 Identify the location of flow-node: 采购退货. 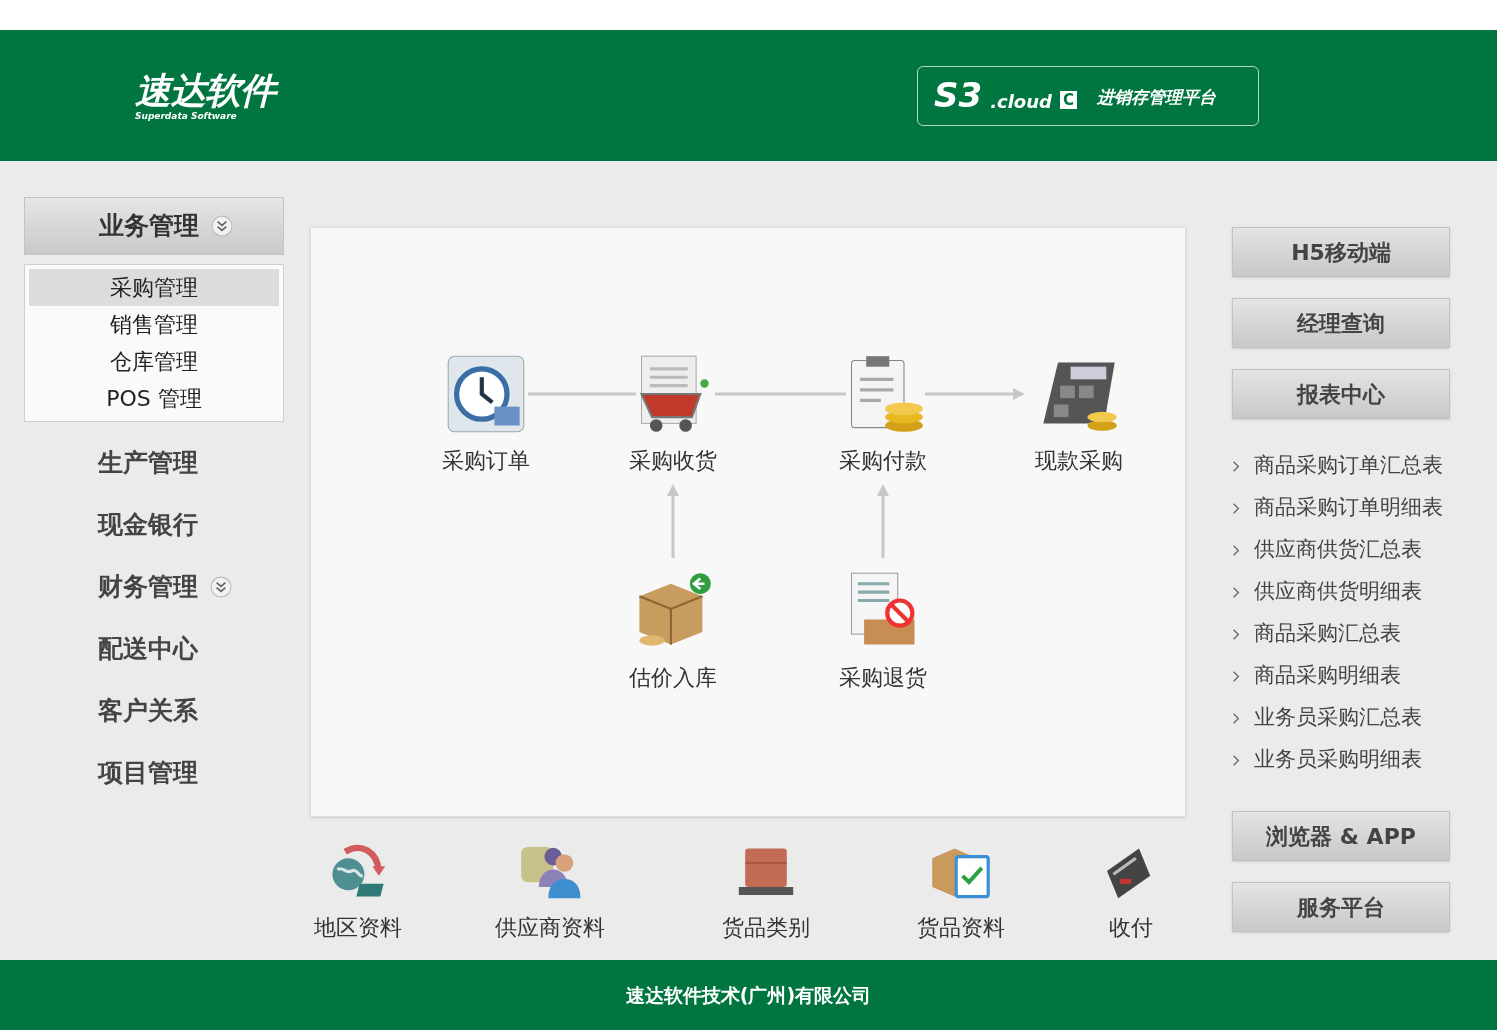
(883, 630).